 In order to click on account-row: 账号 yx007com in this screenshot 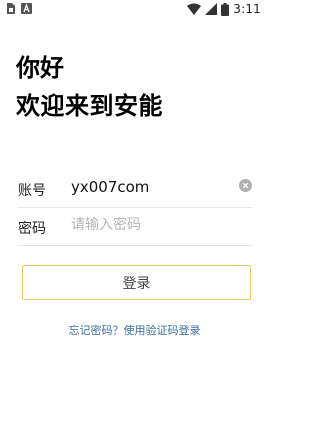, I will do `click(135, 189)`.